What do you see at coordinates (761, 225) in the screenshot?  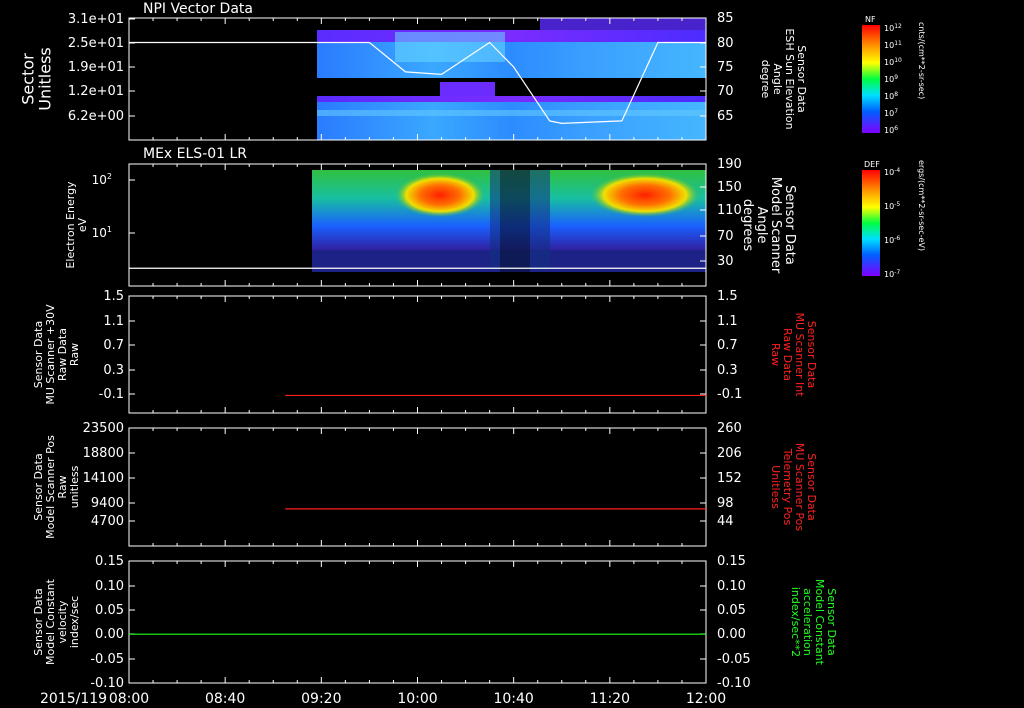 I see `right-axis-label: Angle` at bounding box center [761, 225].